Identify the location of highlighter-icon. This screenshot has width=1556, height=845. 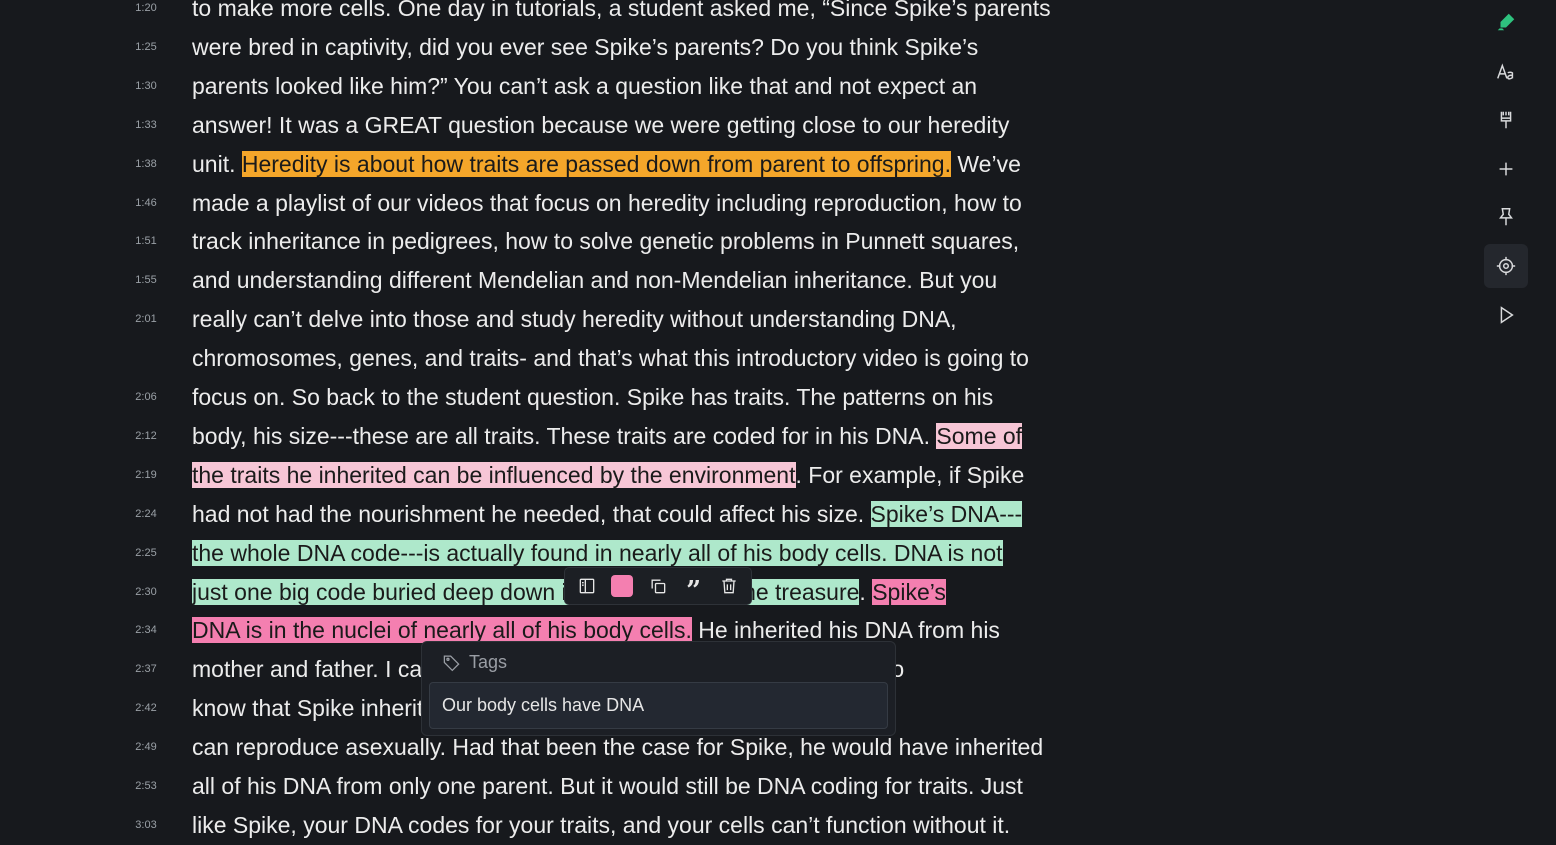
(1506, 22).